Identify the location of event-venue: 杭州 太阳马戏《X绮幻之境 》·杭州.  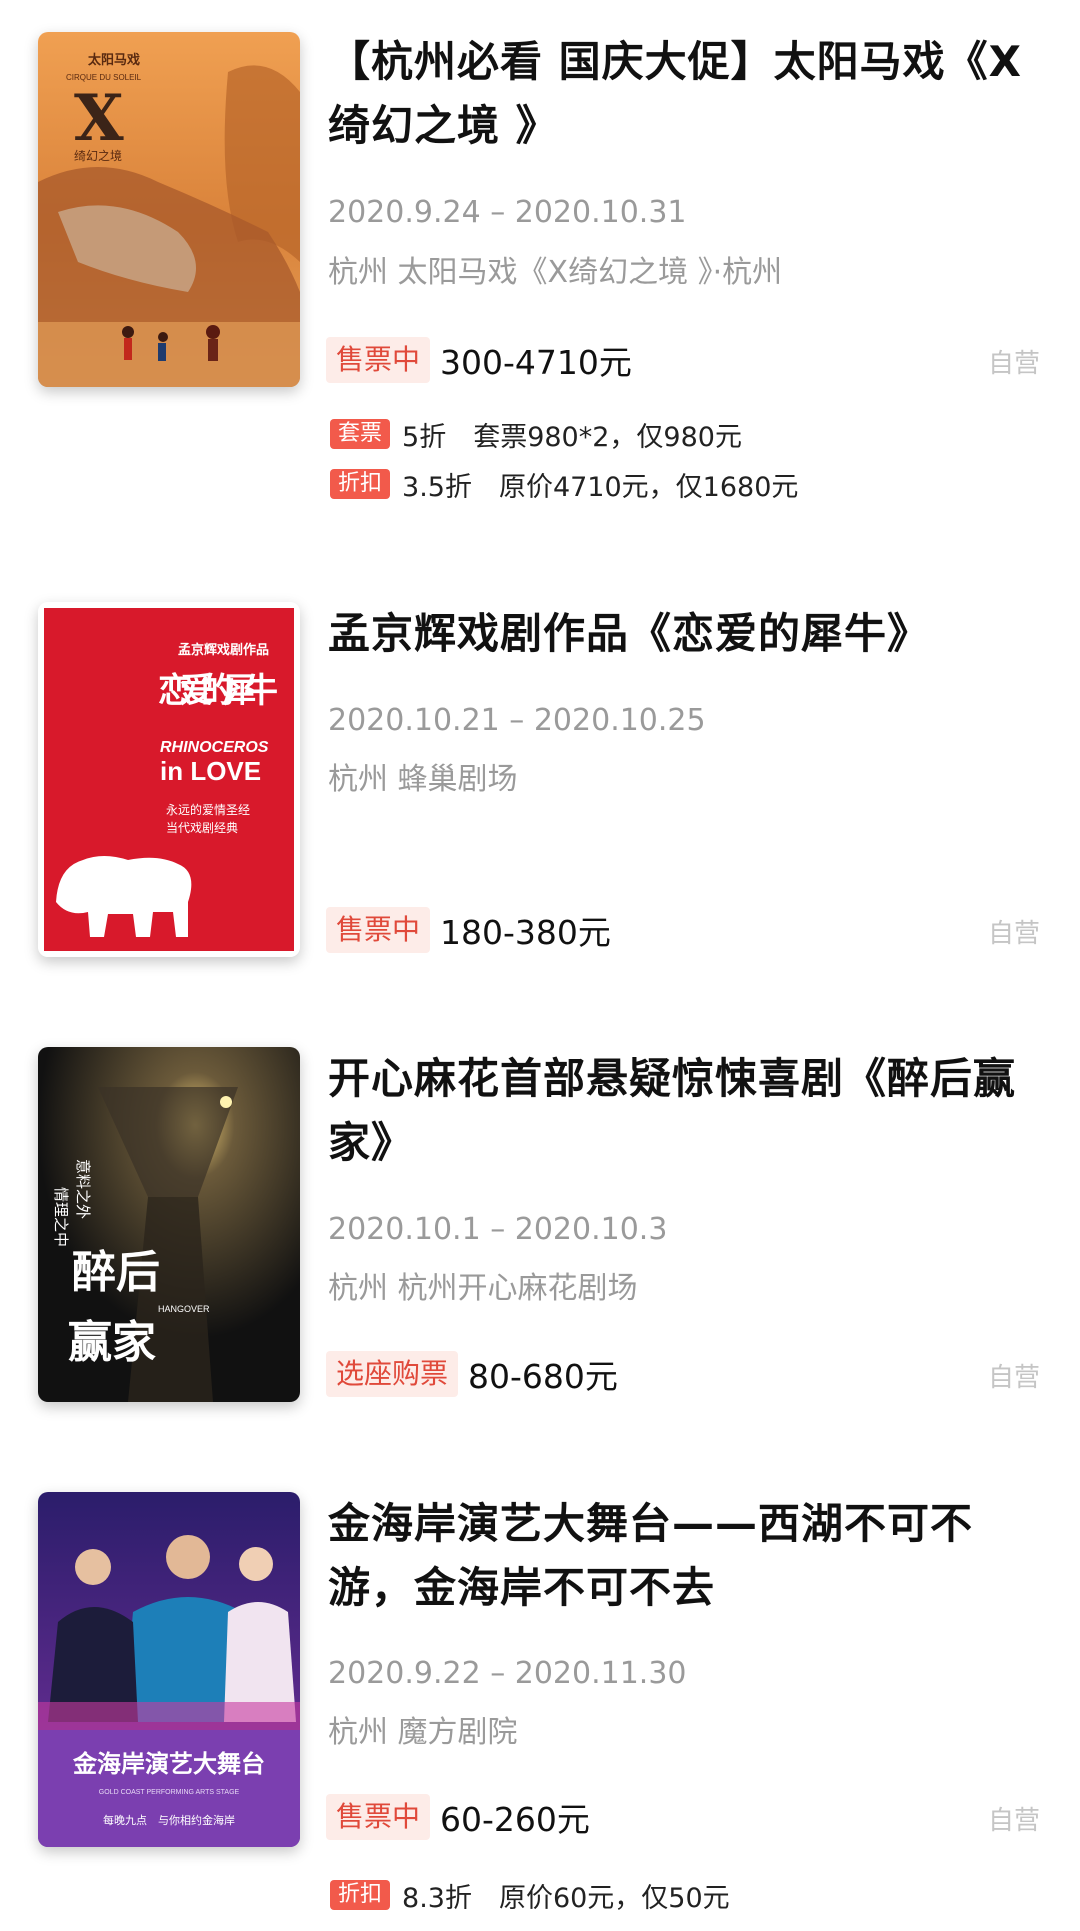
(555, 272).